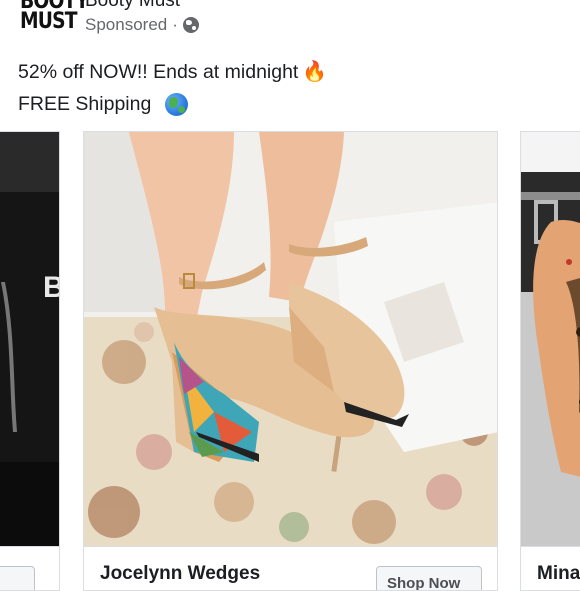 This screenshot has height=591, width=580. Describe the element at coordinates (190, 25) in the screenshot. I see `globe-icon` at that location.